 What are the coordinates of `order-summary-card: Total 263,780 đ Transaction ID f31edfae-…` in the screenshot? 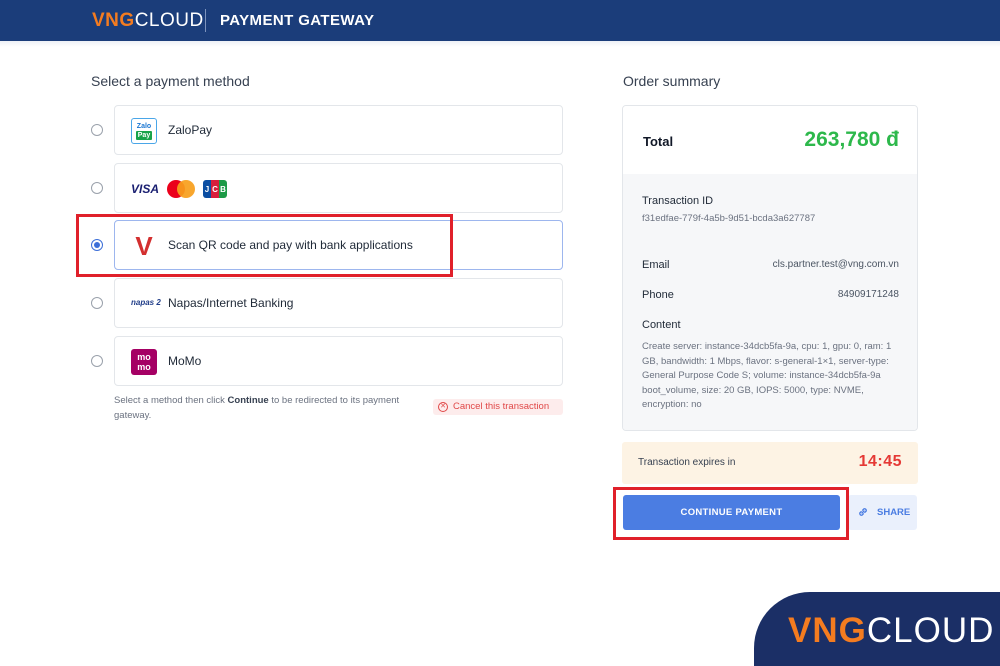 It's located at (770, 268).